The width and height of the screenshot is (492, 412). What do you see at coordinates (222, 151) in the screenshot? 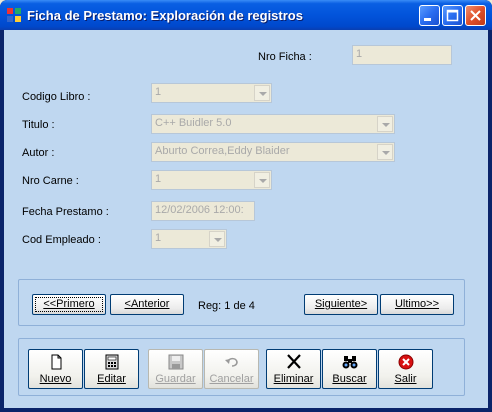
I see `autor-value: Aburto Correa,Eddy Blaider` at bounding box center [222, 151].